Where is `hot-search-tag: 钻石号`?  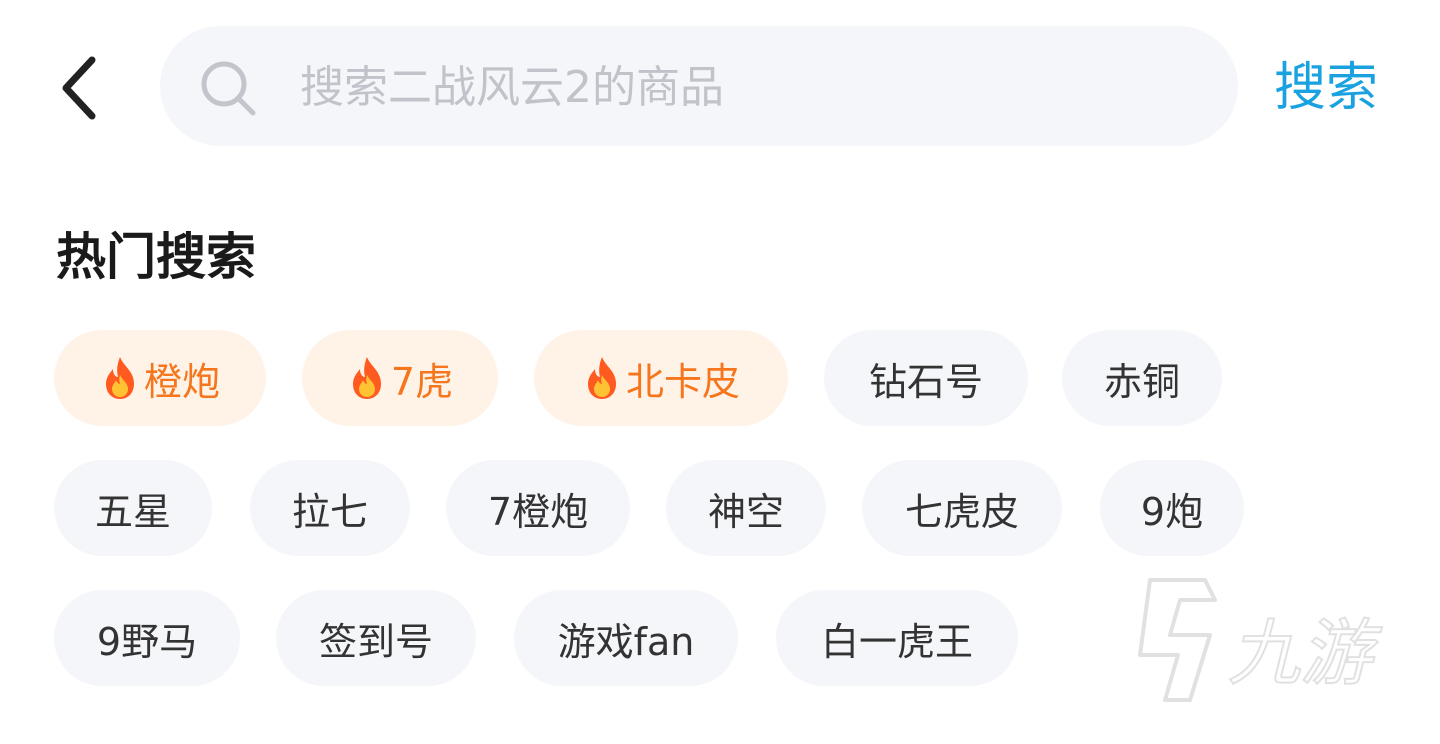
hot-search-tag: 钻石号 is located at coordinates (926, 378).